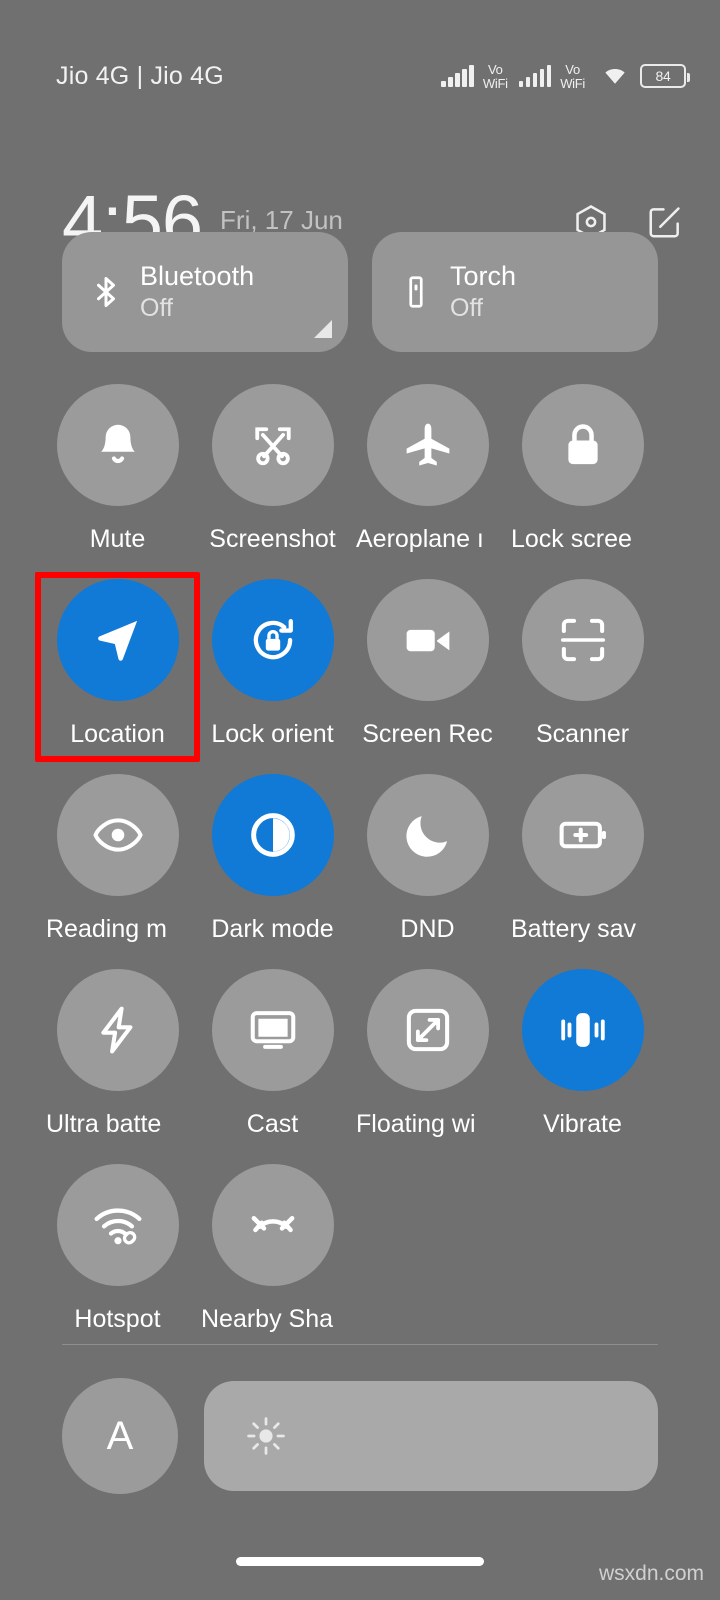 The height and width of the screenshot is (1600, 720). I want to click on tile-ultra-battery-saver: Ultra batte, so click(117, 1066).